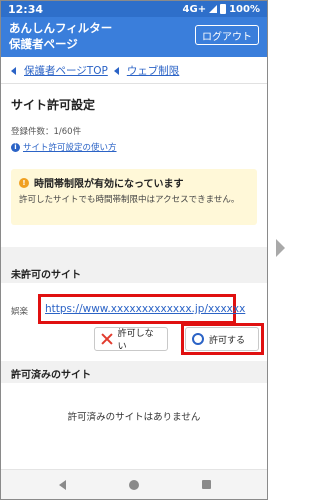 The image size is (320, 500). I want to click on page-title: サイト許可設定, so click(53, 105).